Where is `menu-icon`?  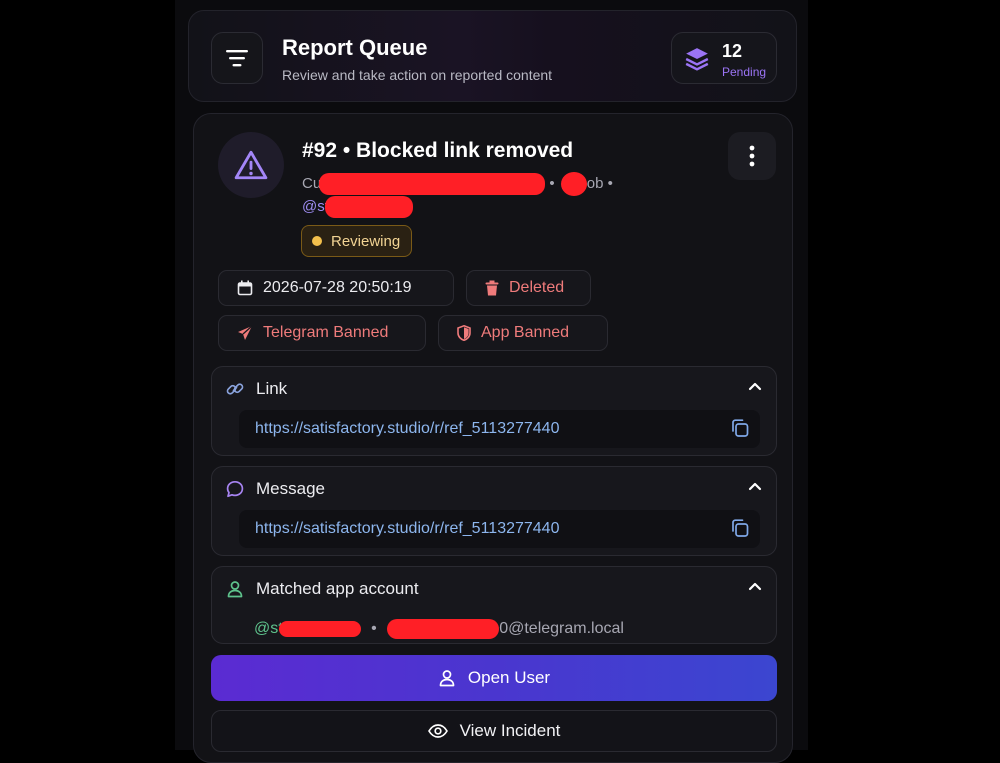 menu-icon is located at coordinates (237, 58).